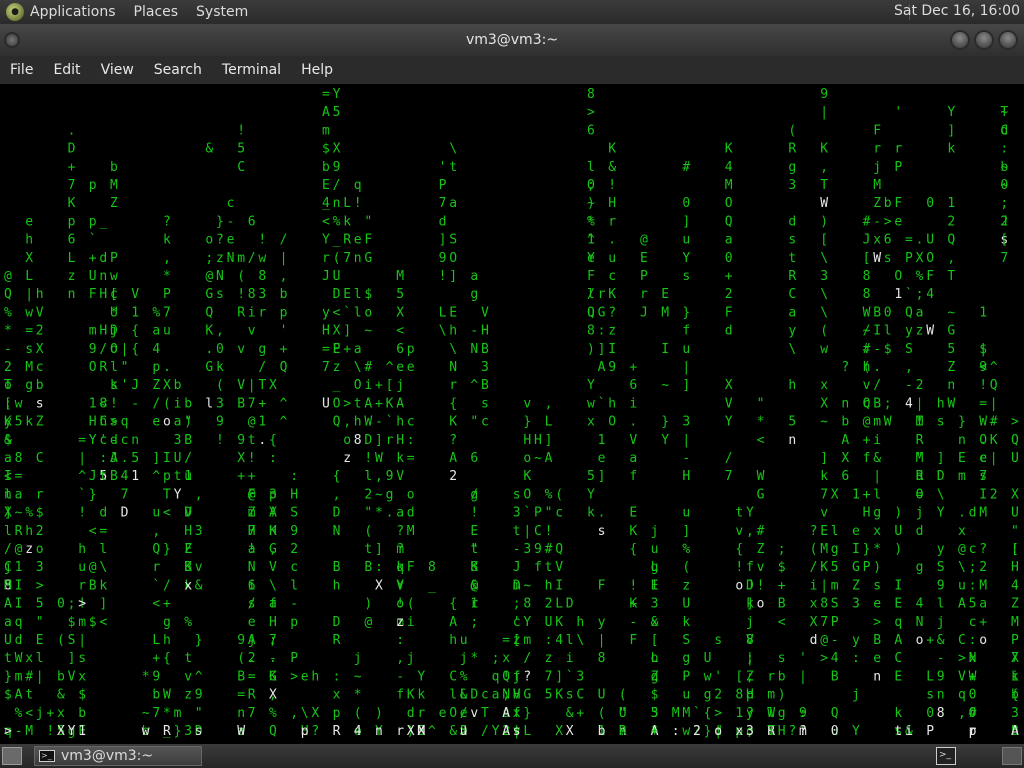 The image size is (1024, 768). I want to click on matrix-char: *, so click(8, 331).